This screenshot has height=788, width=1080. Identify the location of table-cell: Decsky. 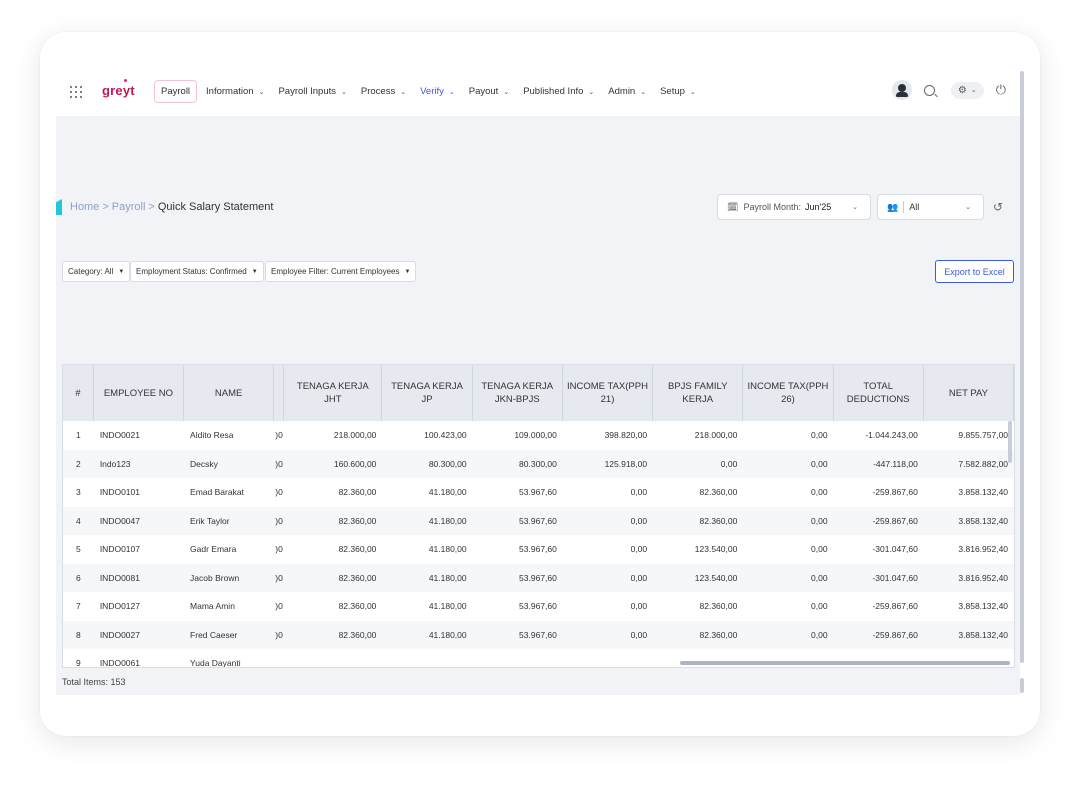
(204, 463).